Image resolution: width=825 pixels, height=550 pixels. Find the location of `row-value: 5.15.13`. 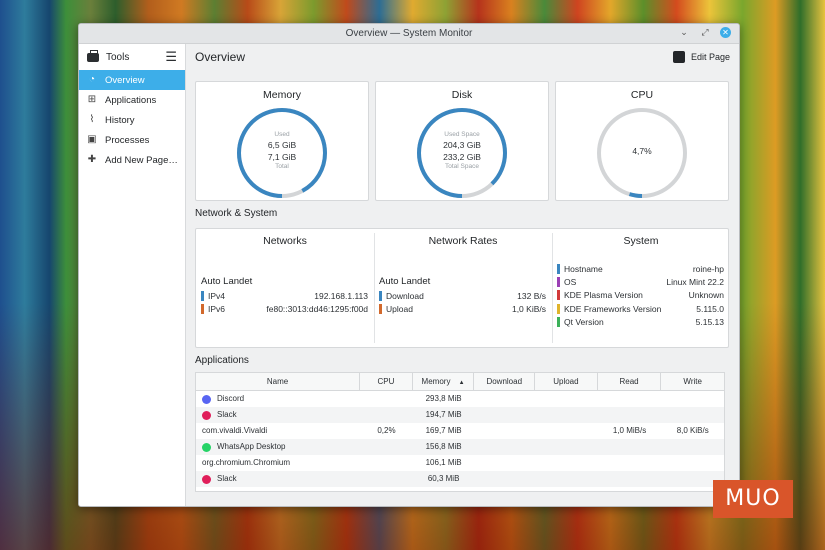

row-value: 5.15.13 is located at coordinates (709, 322).